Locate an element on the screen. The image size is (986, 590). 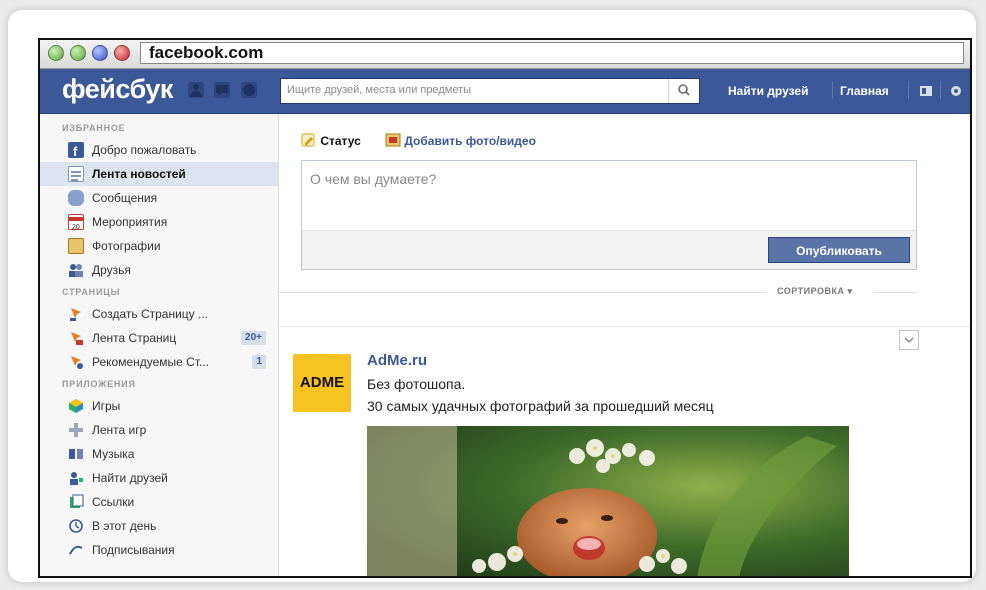
browser-titlebar: facebook.com is located at coordinates (505, 54).